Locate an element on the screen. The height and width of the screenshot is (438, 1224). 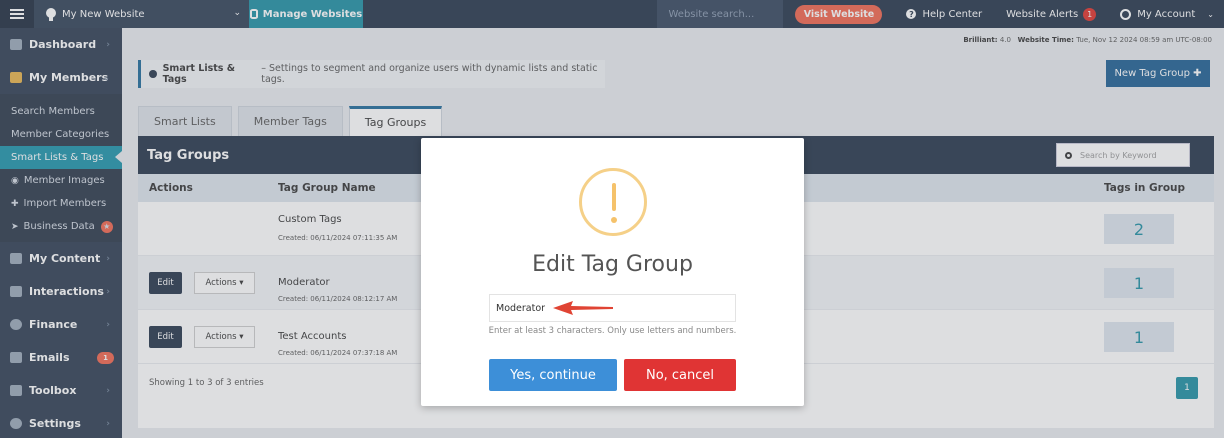
tag-group-name-value: Moderator is located at coordinates (521, 308).